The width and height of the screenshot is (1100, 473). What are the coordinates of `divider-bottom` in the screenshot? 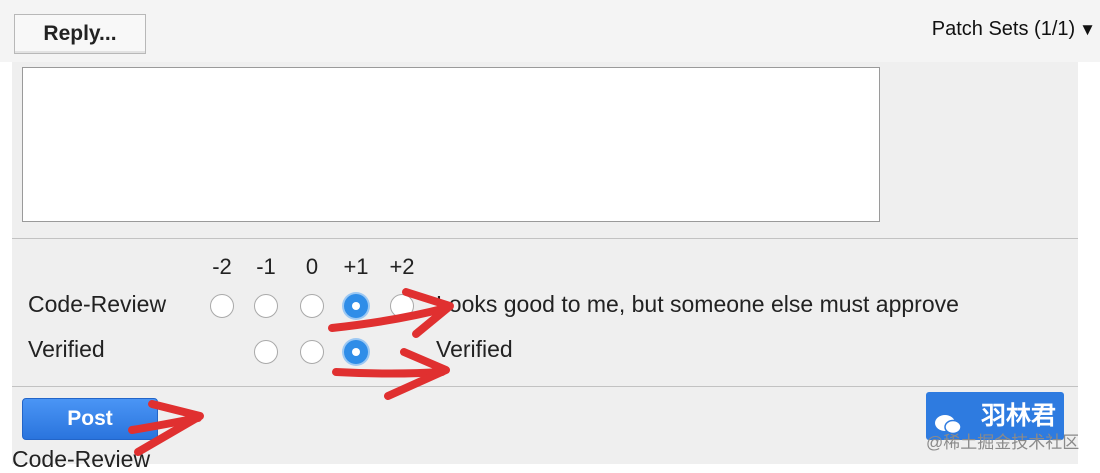 It's located at (545, 386).